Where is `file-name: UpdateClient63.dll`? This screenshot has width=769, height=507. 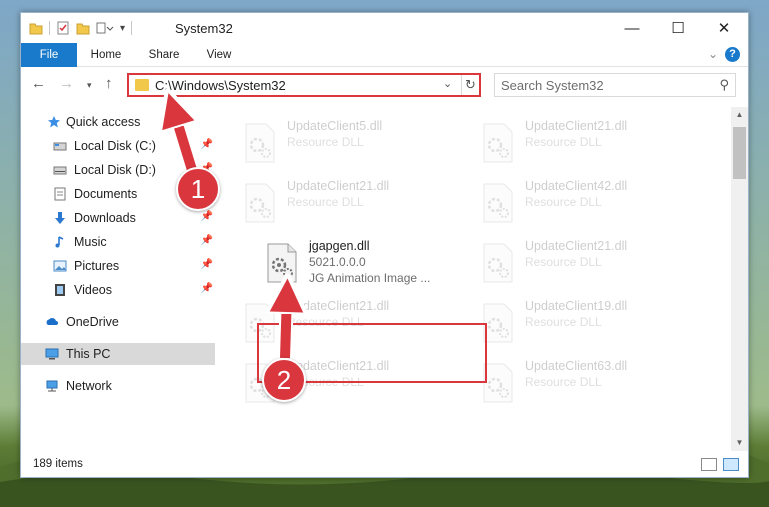
file-name: UpdateClient63.dll is located at coordinates (576, 366).